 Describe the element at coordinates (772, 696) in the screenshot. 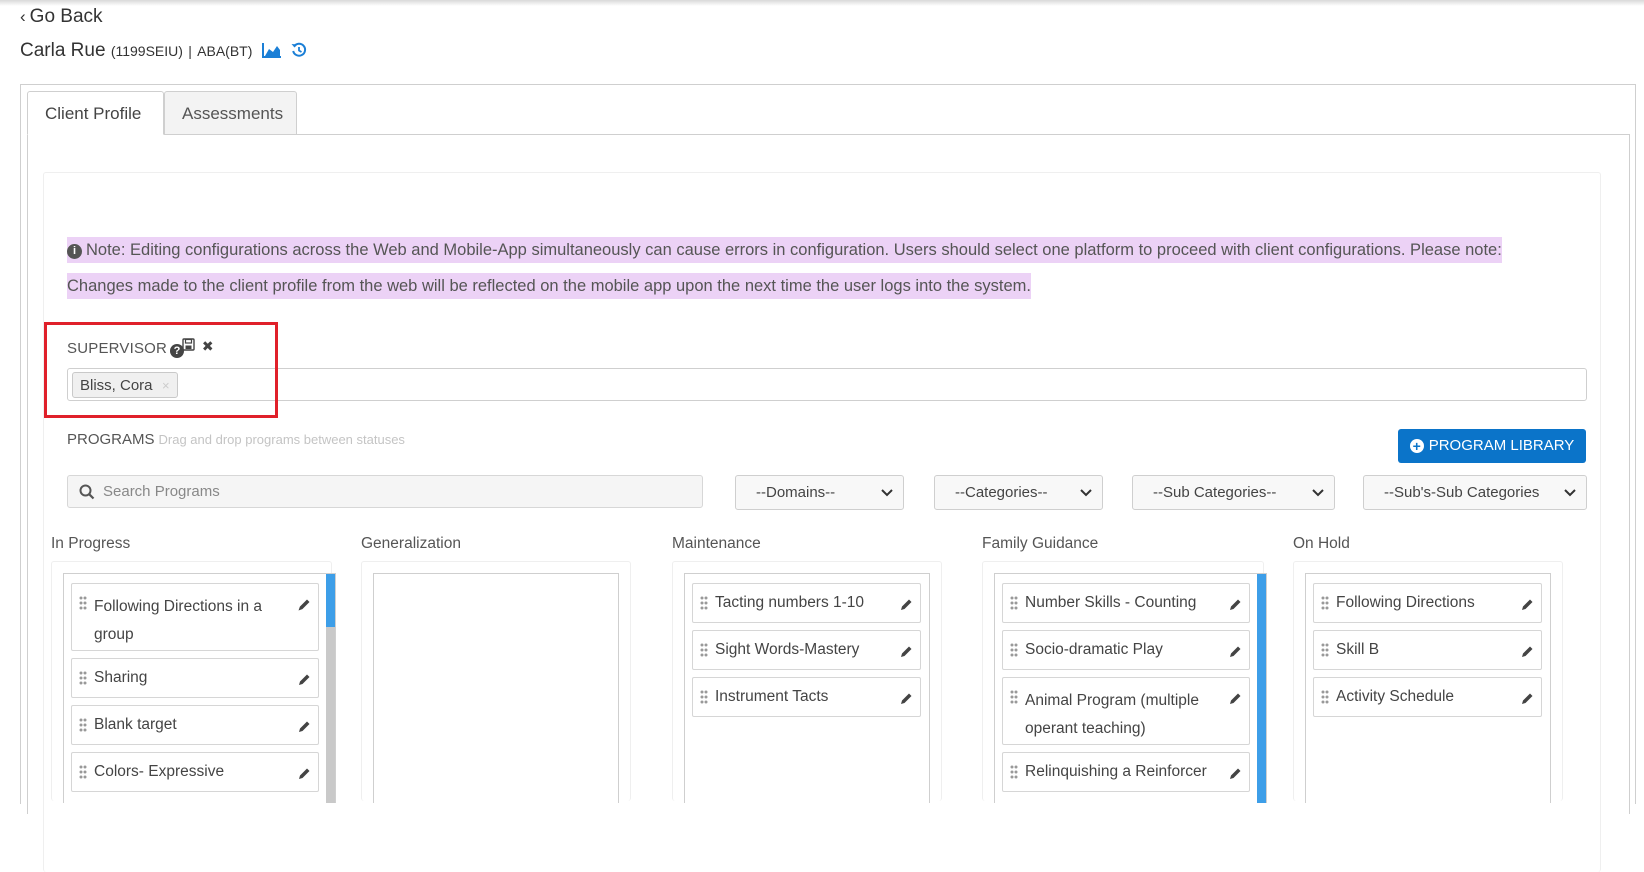

I see `program-name: Instrument Tacts` at that location.